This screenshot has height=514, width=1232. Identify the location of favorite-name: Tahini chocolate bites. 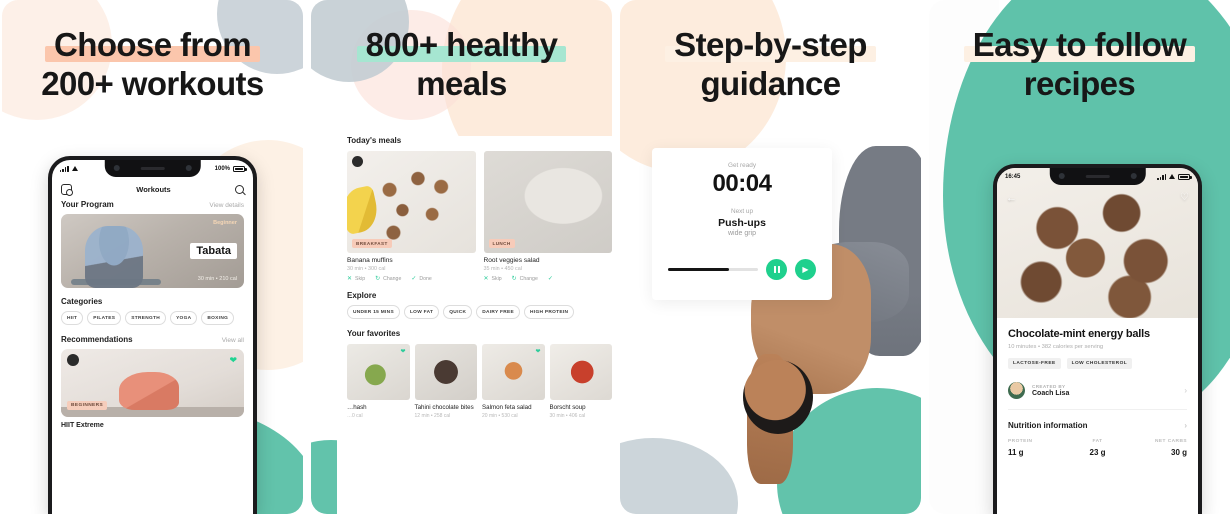
(444, 407).